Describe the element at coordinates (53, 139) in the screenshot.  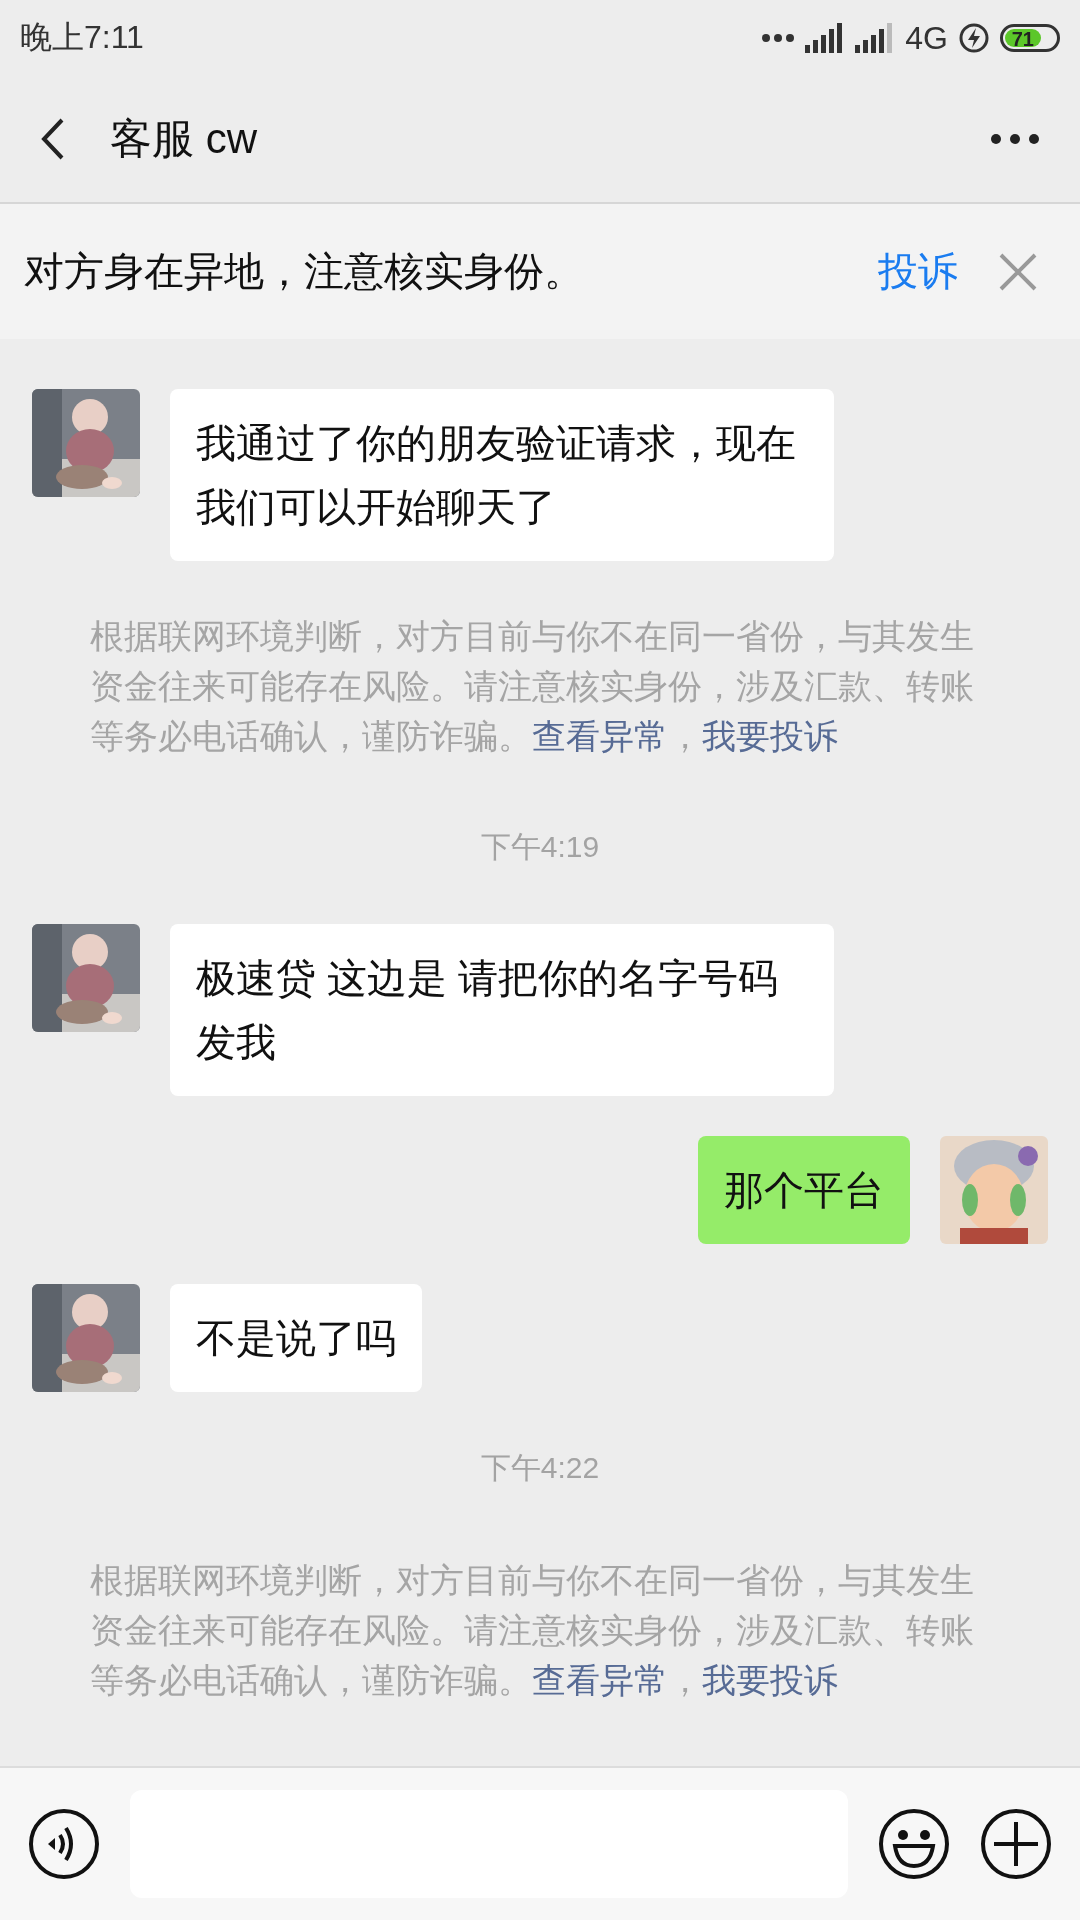
I see `back-icon` at that location.